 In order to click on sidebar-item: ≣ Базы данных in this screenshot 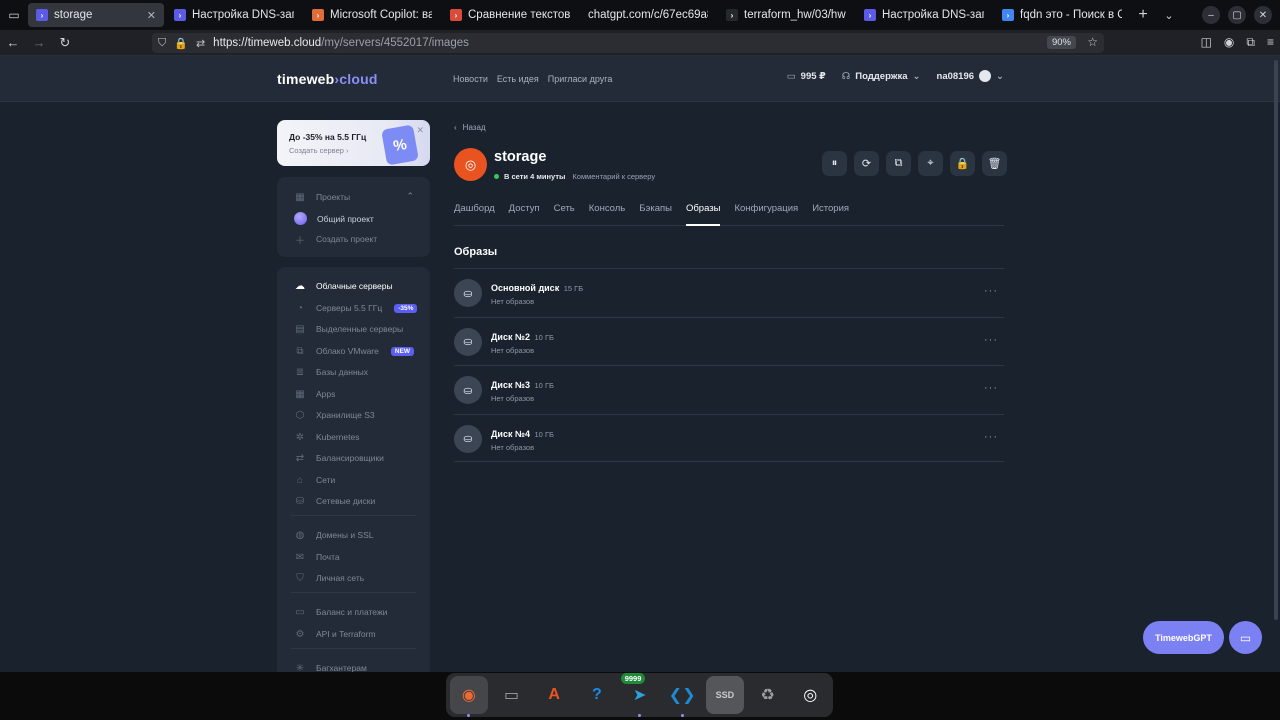, I will do `click(331, 372)`.